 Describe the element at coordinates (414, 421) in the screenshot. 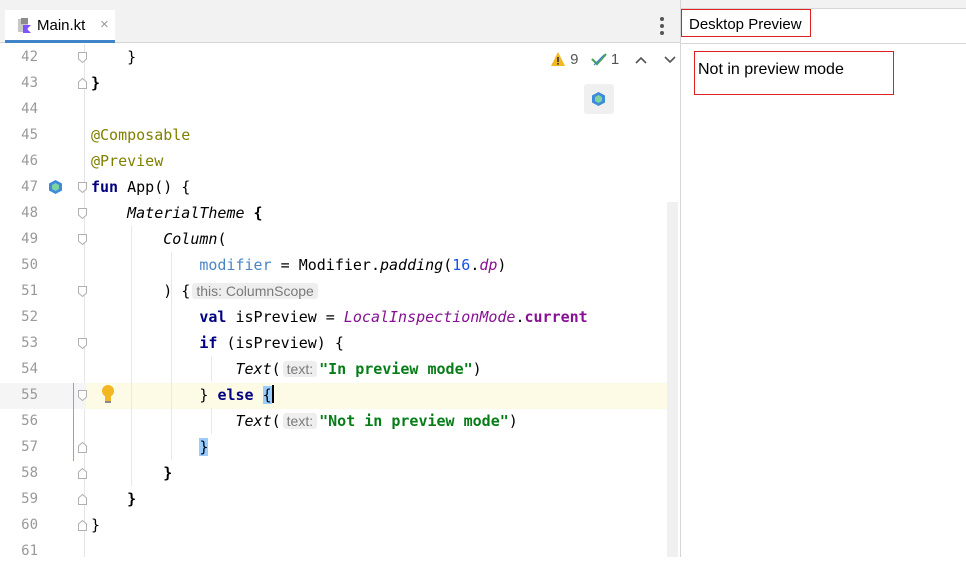

I see `string-literal: "Not in preview mode"` at that location.